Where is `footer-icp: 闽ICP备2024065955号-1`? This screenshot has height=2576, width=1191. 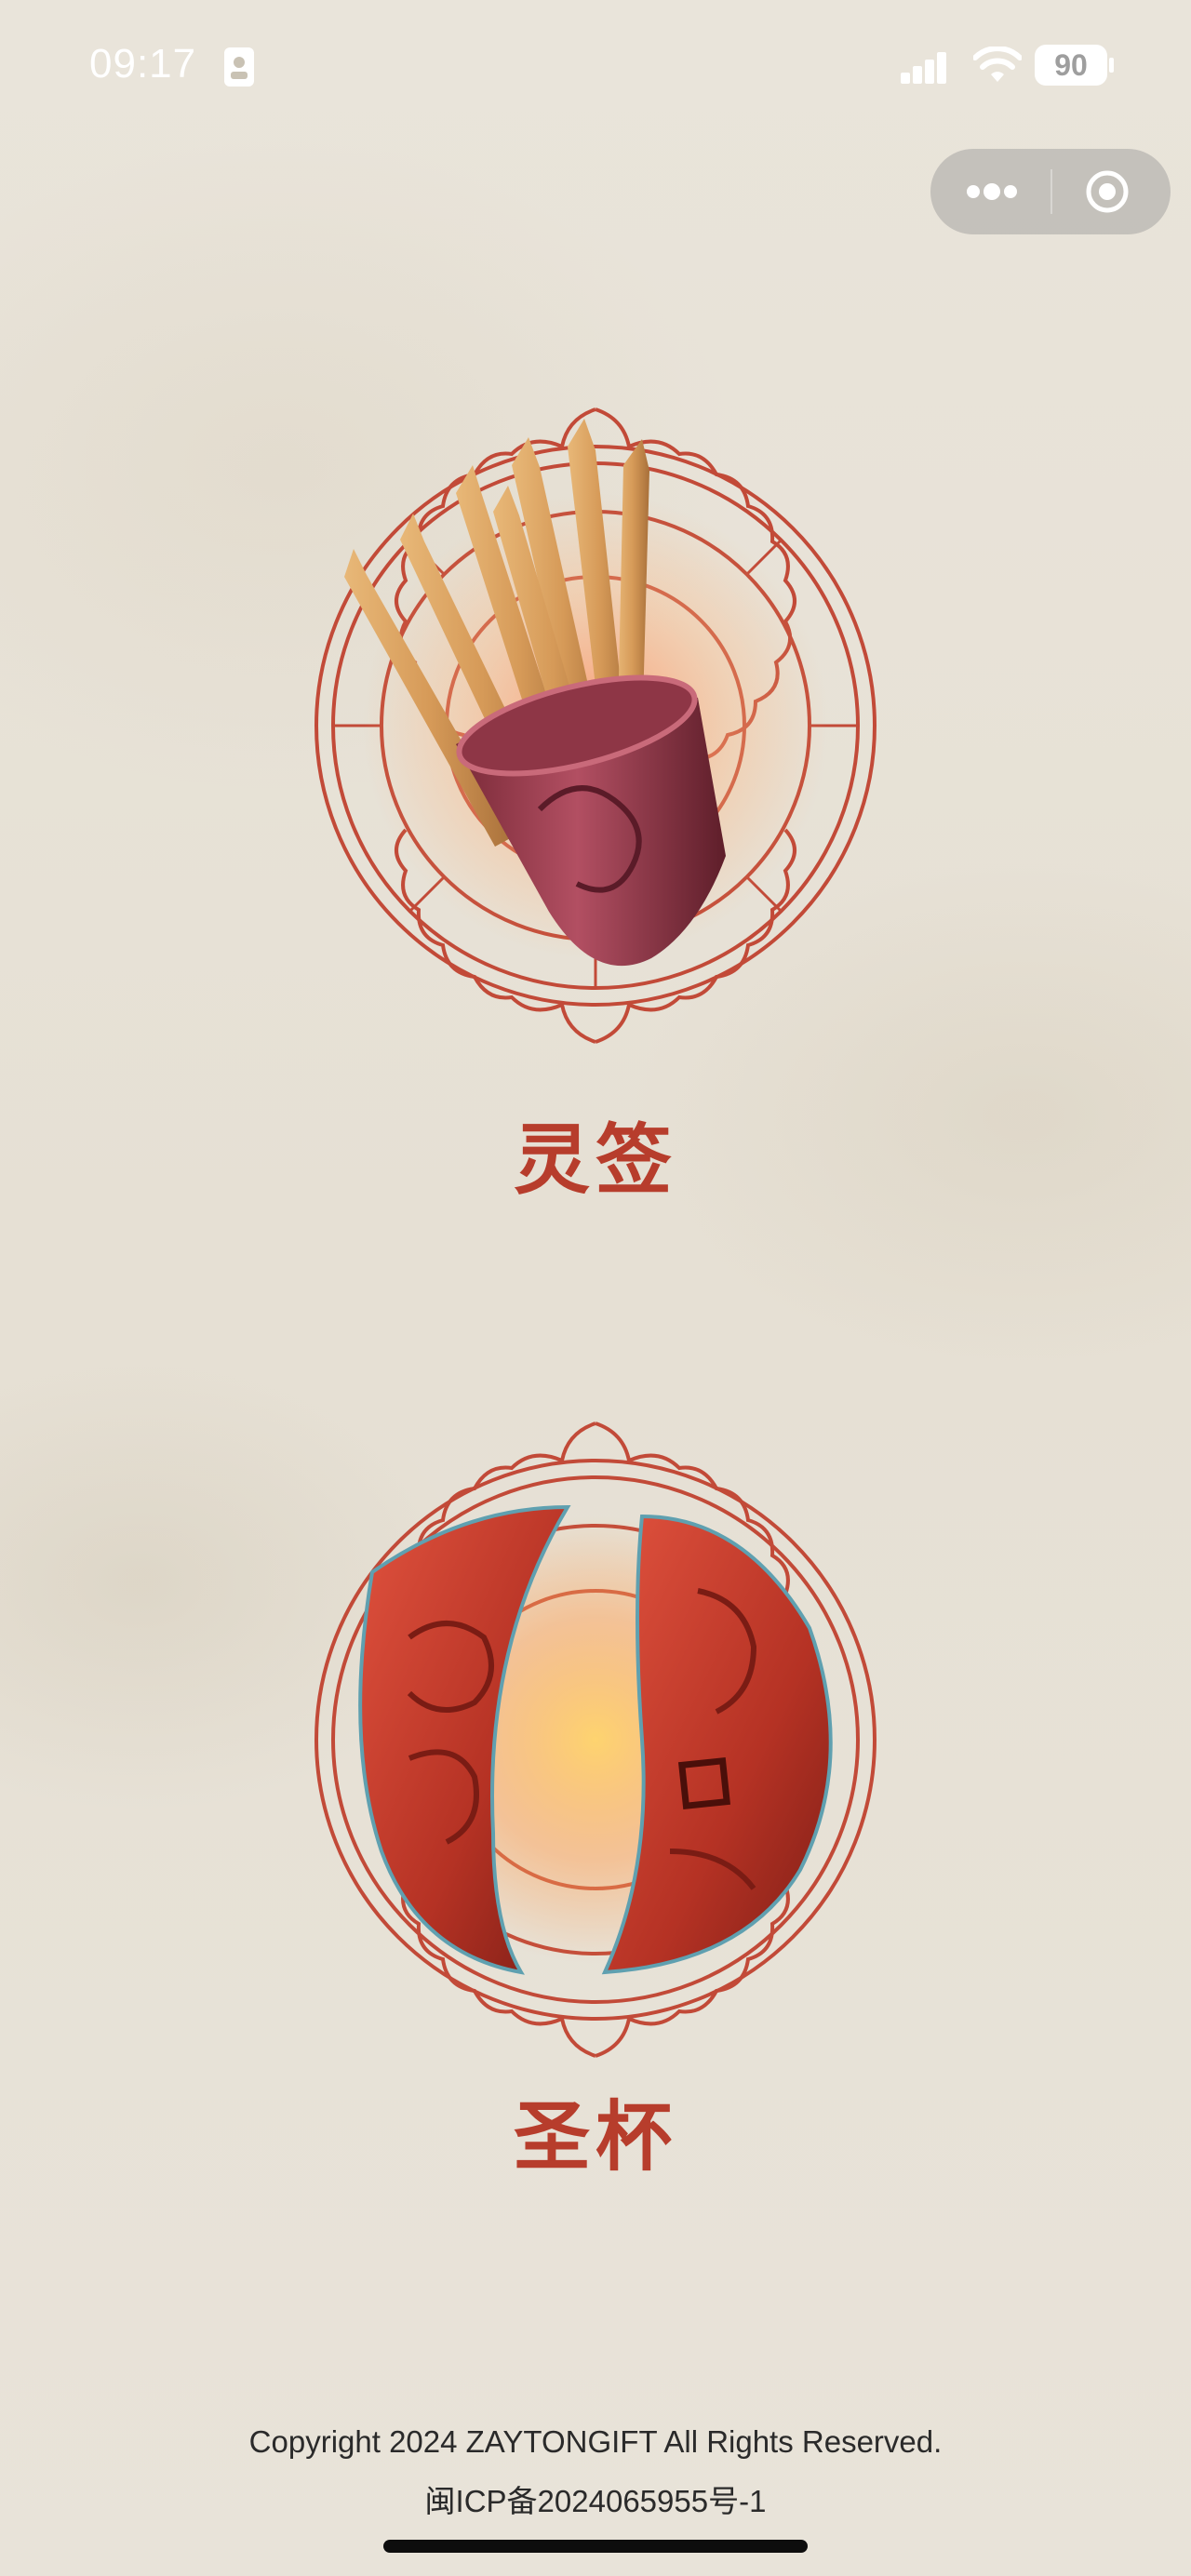 footer-icp: 闽ICP备2024065955号-1 is located at coordinates (595, 2498).